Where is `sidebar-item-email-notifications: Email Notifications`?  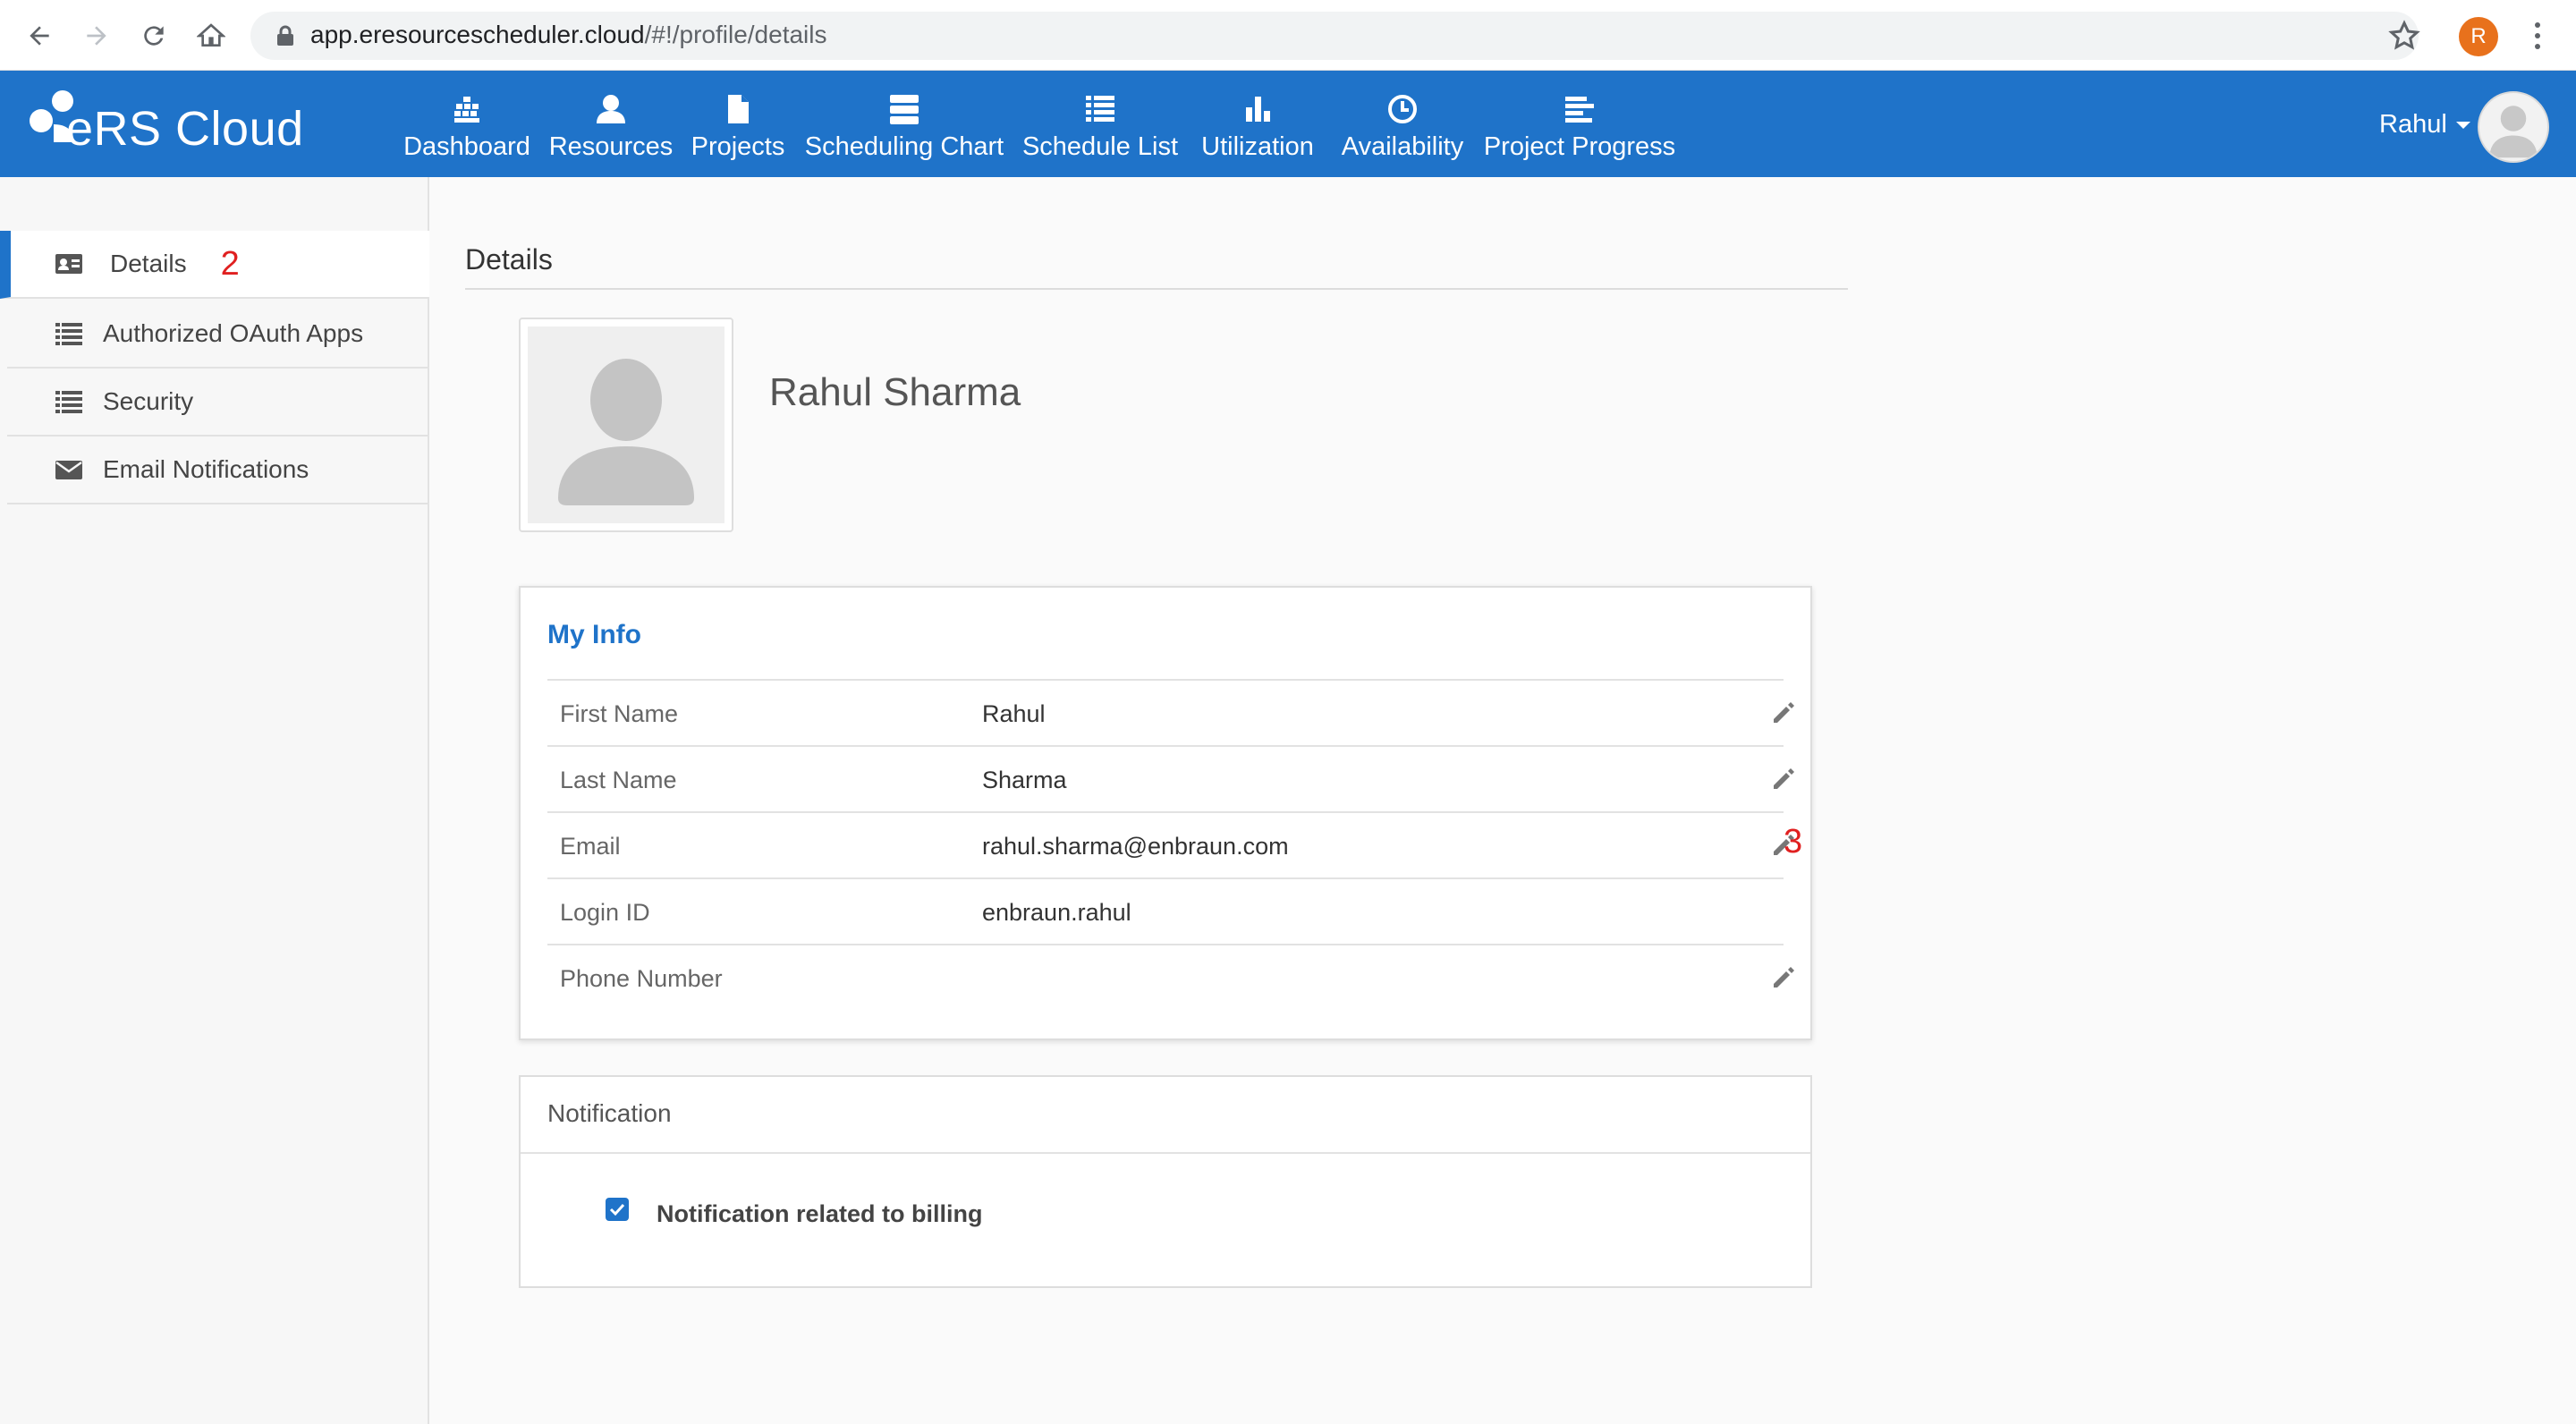 sidebar-item-email-notifications: Email Notifications is located at coordinates (218, 470).